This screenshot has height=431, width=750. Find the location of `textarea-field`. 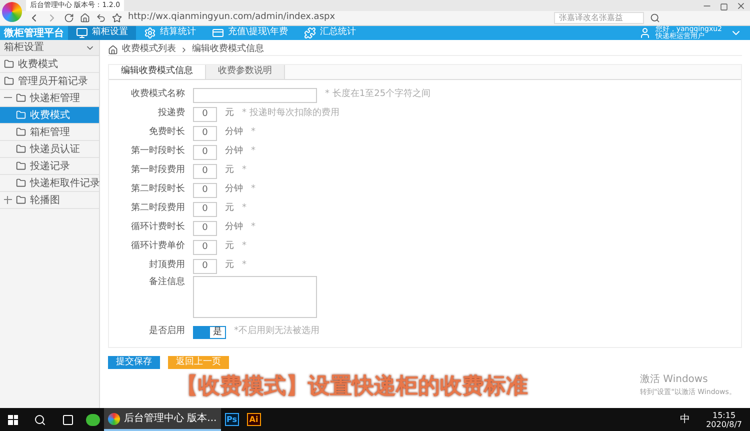

textarea-field is located at coordinates (255, 297).